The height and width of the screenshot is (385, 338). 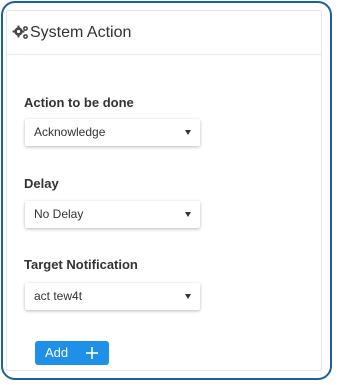 What do you see at coordinates (20, 32) in the screenshot?
I see `gears-icon` at bounding box center [20, 32].